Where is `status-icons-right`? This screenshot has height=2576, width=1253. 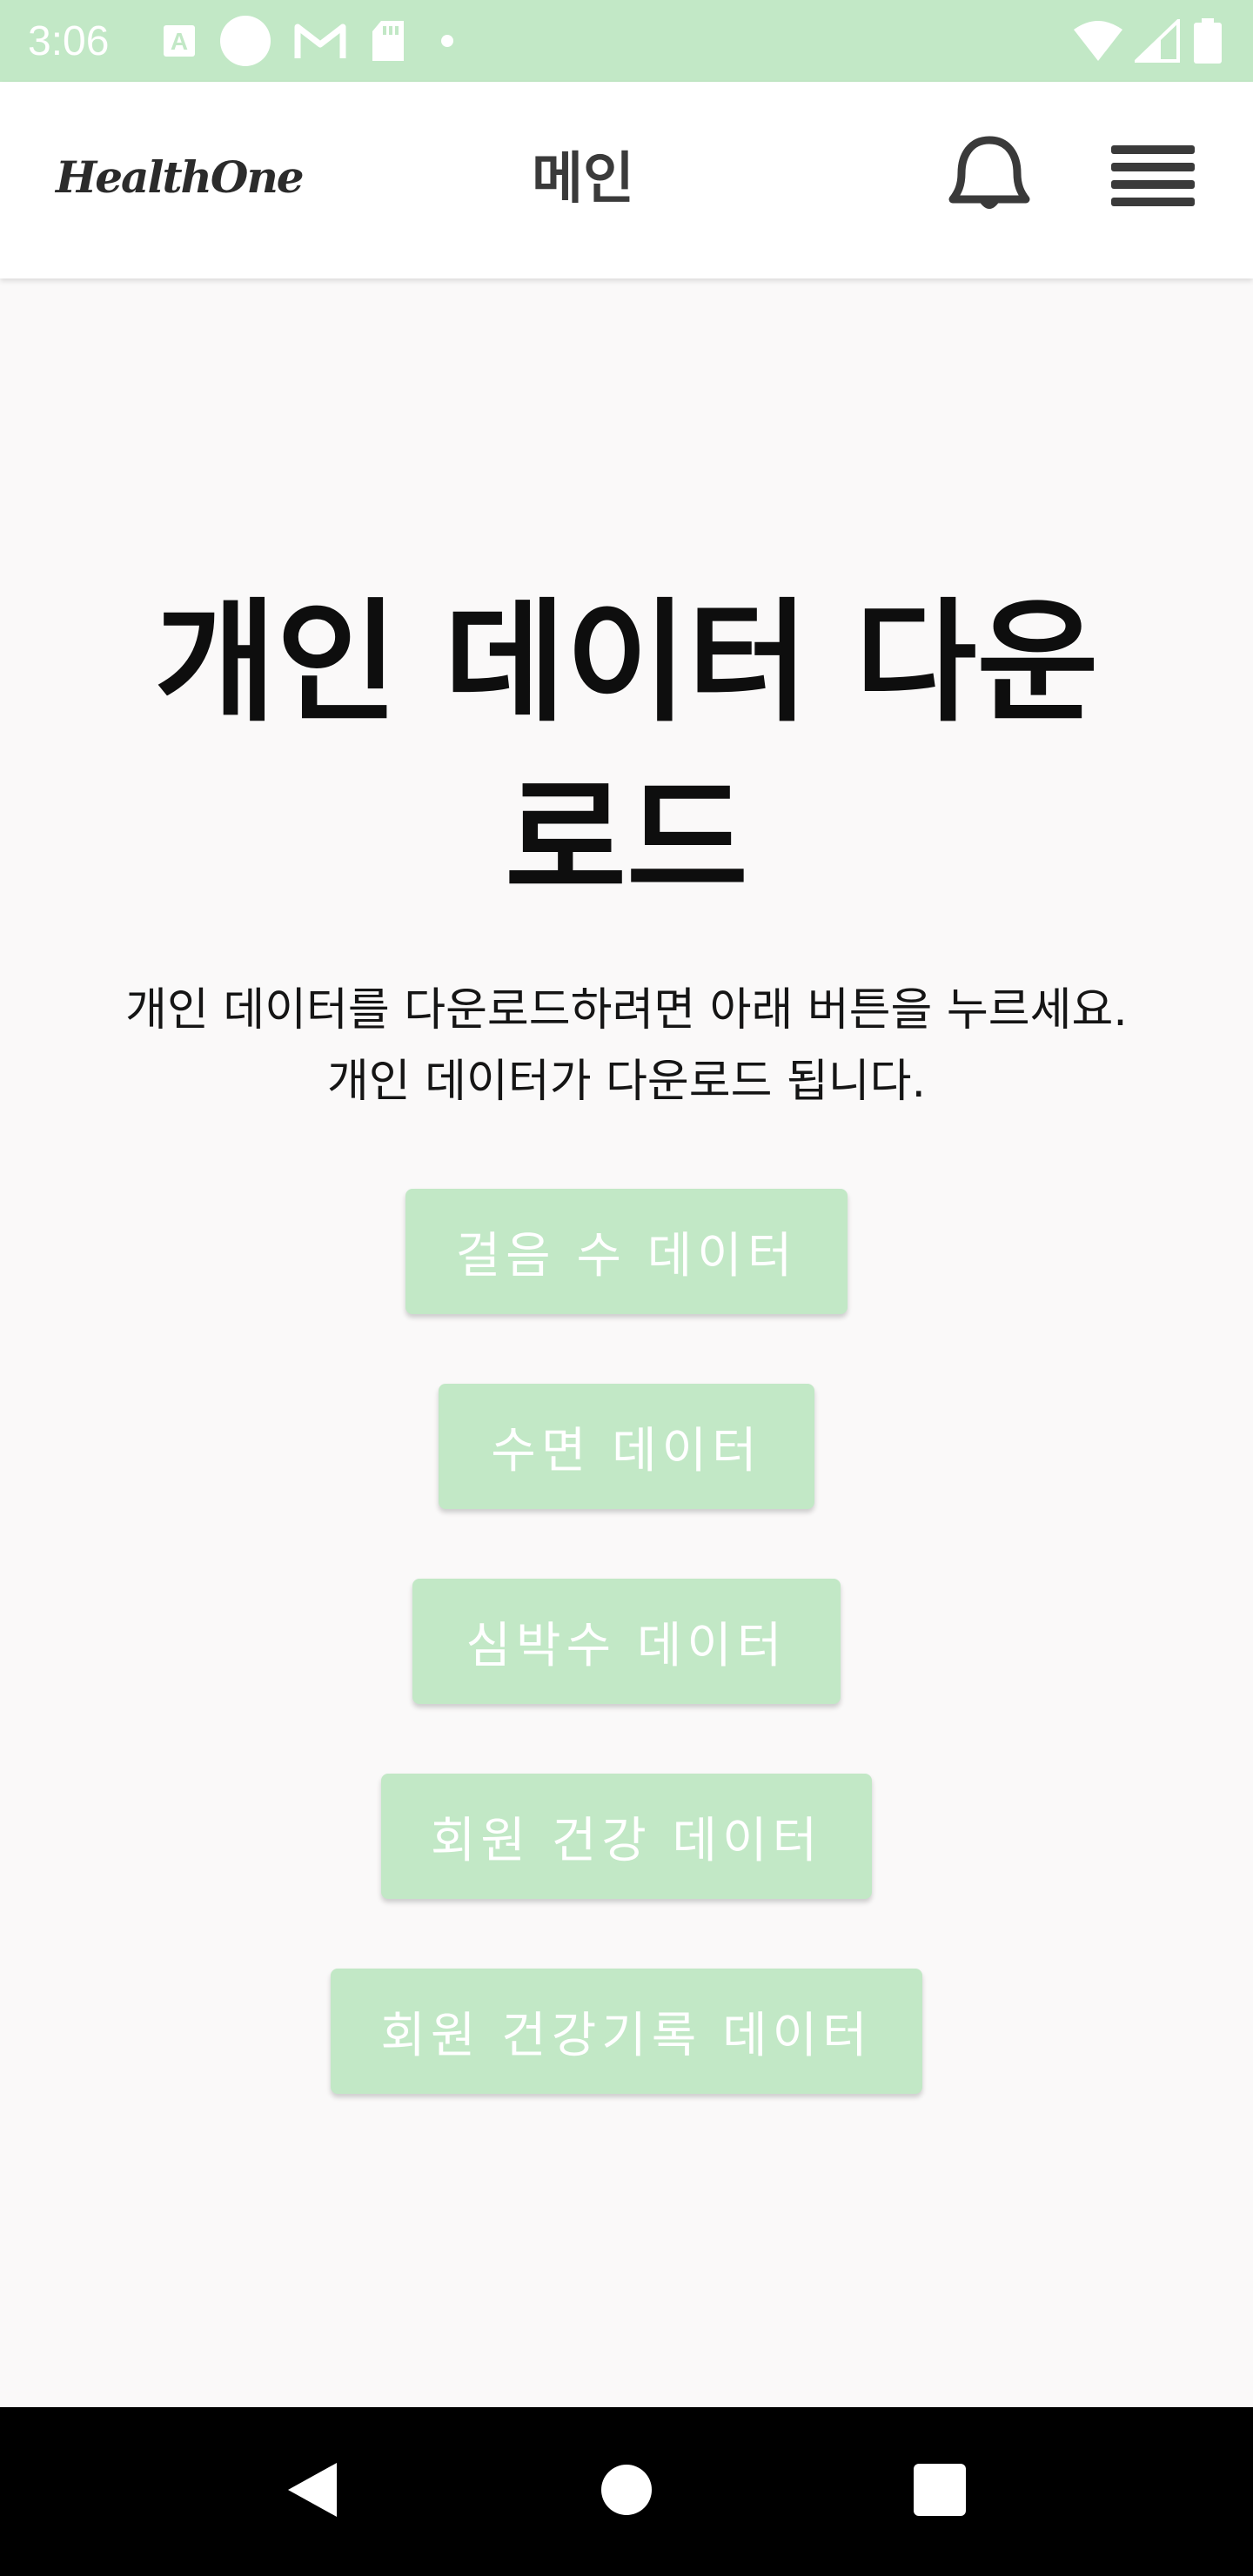 status-icons-right is located at coordinates (1148, 41).